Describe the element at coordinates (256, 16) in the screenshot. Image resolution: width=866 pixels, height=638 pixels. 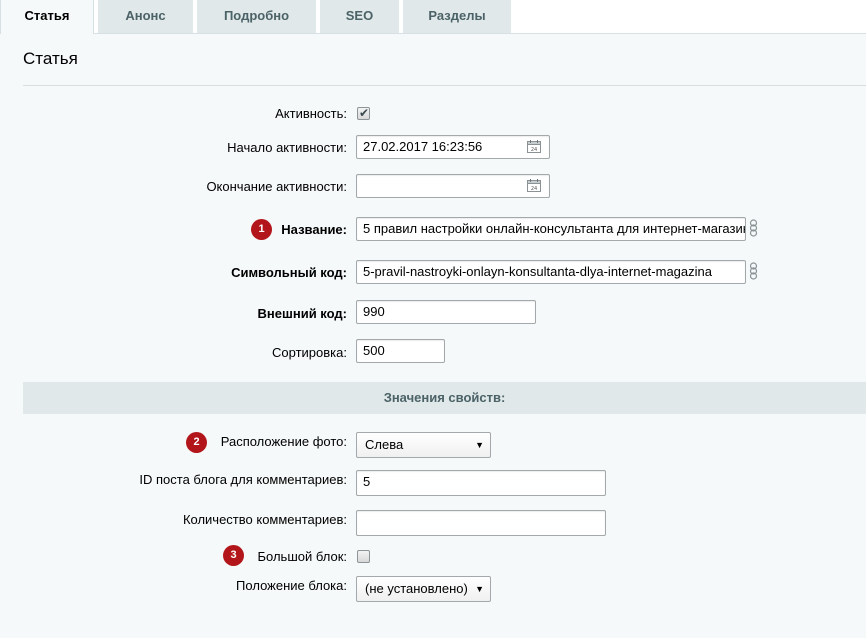
I see `tab-detail: Подробно` at that location.